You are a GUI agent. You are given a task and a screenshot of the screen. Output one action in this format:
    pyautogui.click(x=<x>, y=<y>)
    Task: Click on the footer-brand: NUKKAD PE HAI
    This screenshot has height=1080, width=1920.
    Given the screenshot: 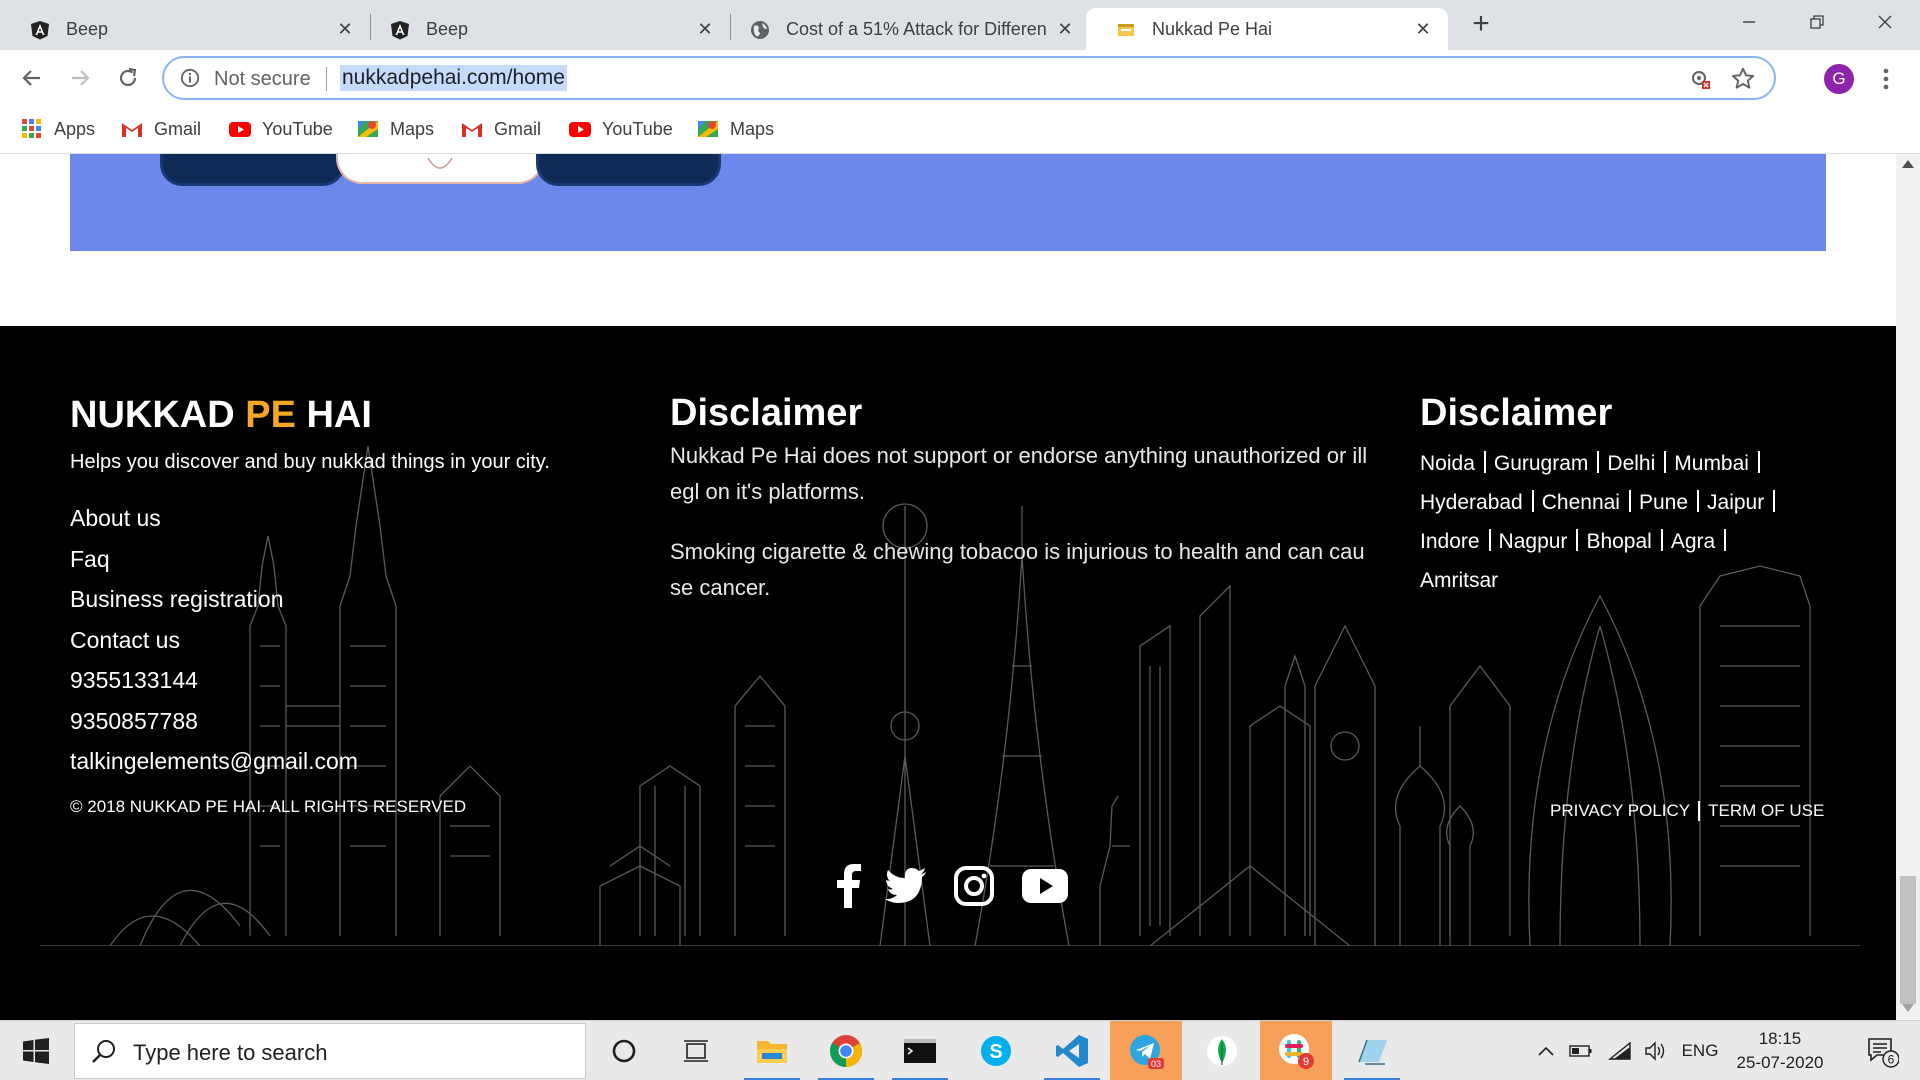 What is the action you would take?
    pyautogui.click(x=221, y=415)
    